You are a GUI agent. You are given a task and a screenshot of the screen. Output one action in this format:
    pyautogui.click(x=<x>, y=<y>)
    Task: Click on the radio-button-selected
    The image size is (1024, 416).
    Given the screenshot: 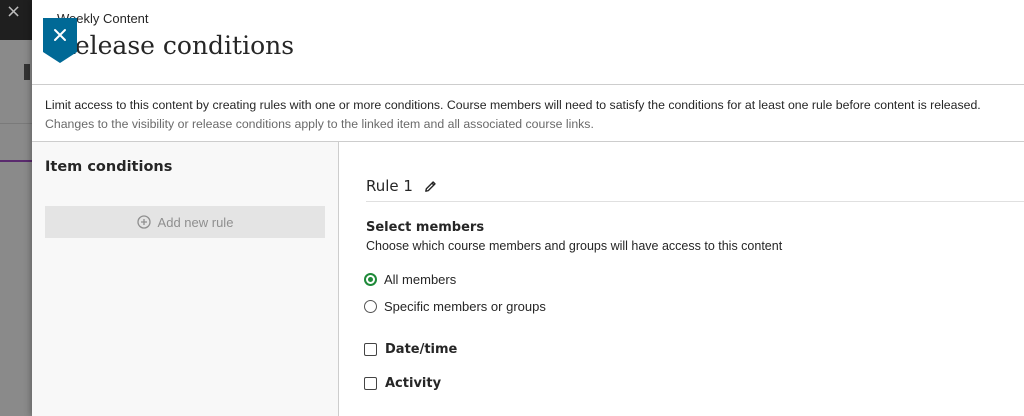 What is the action you would take?
    pyautogui.click(x=370, y=279)
    